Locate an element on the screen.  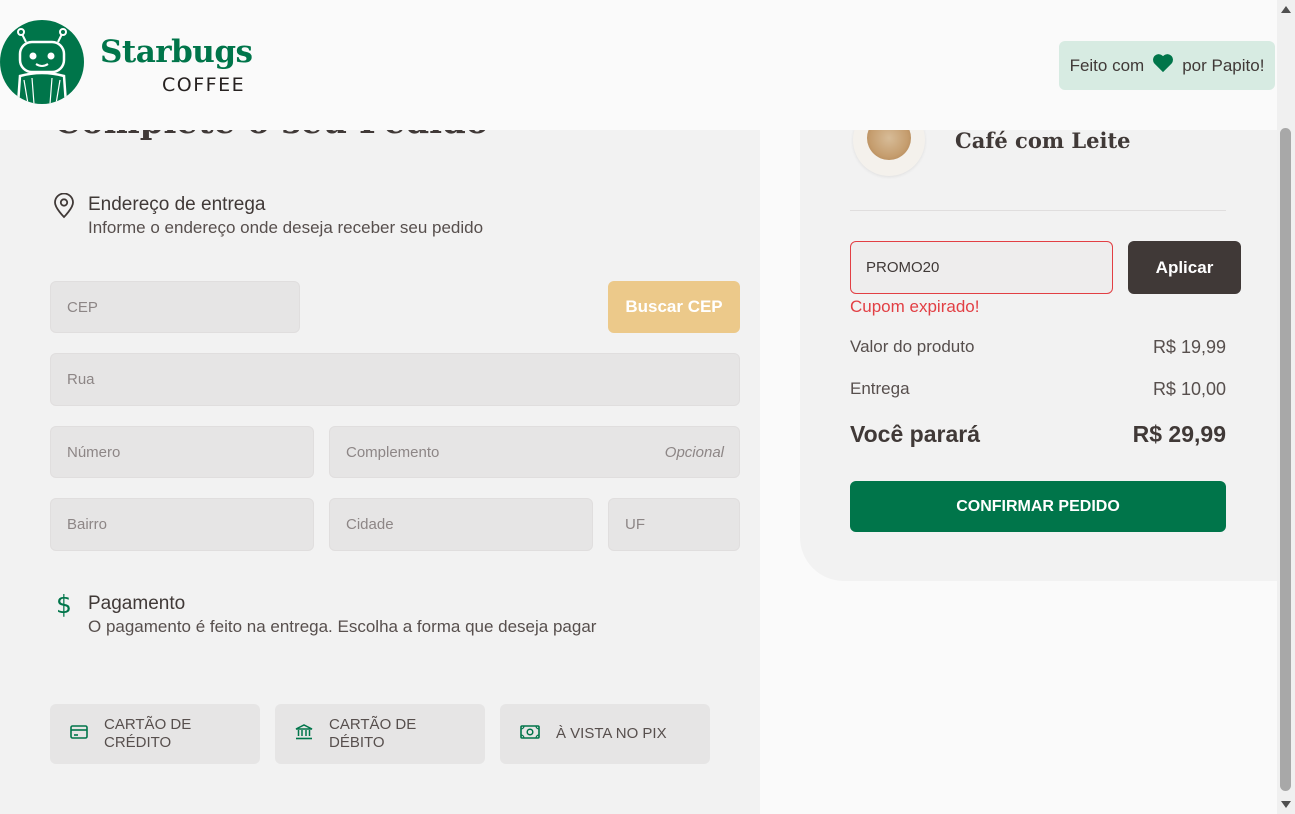
optional-label: Opcional is located at coordinates (694, 452).